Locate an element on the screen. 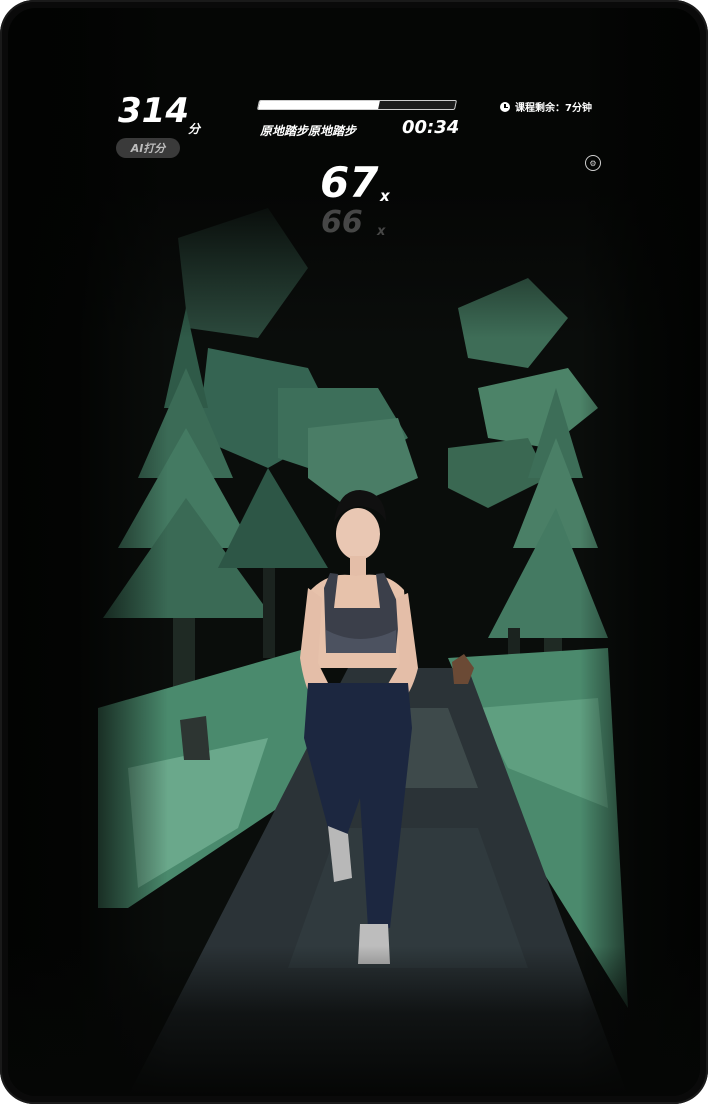 The height and width of the screenshot is (1104, 708). score-unit: 分 is located at coordinates (194, 129).